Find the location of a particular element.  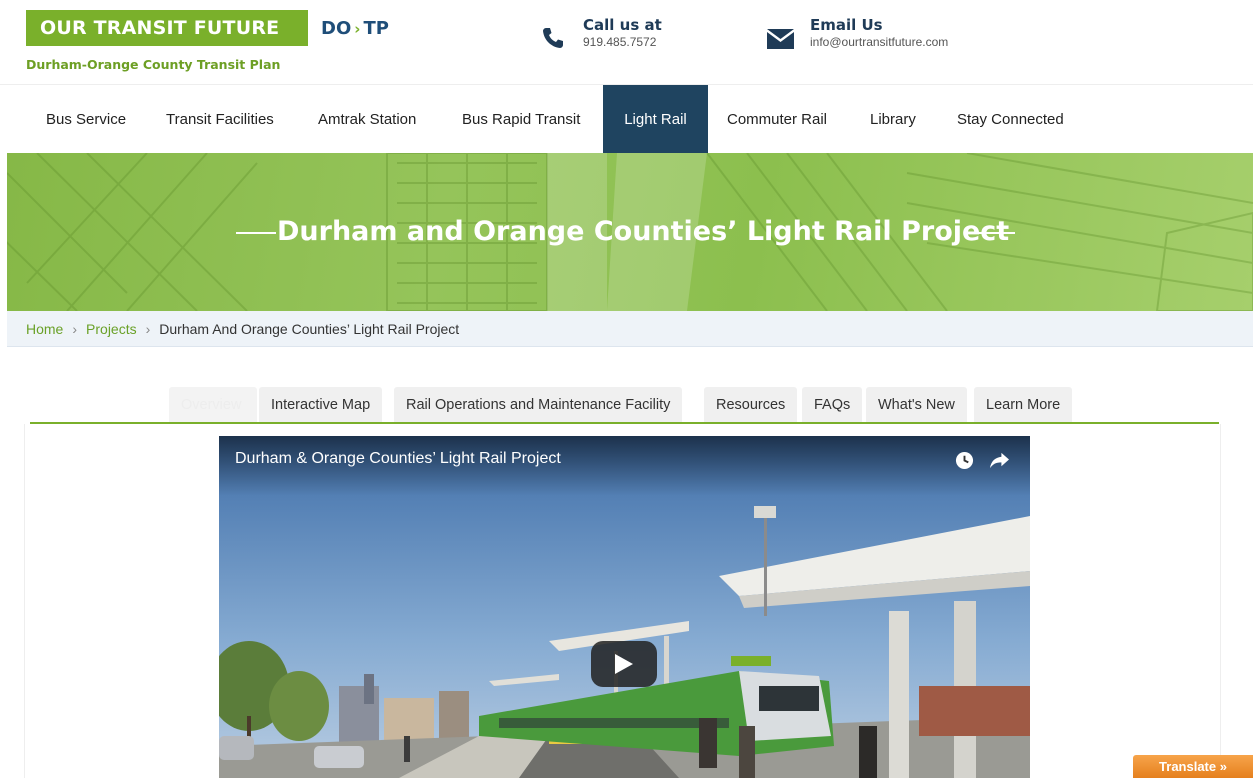

tab-faqs: FAQs is located at coordinates (832, 405).